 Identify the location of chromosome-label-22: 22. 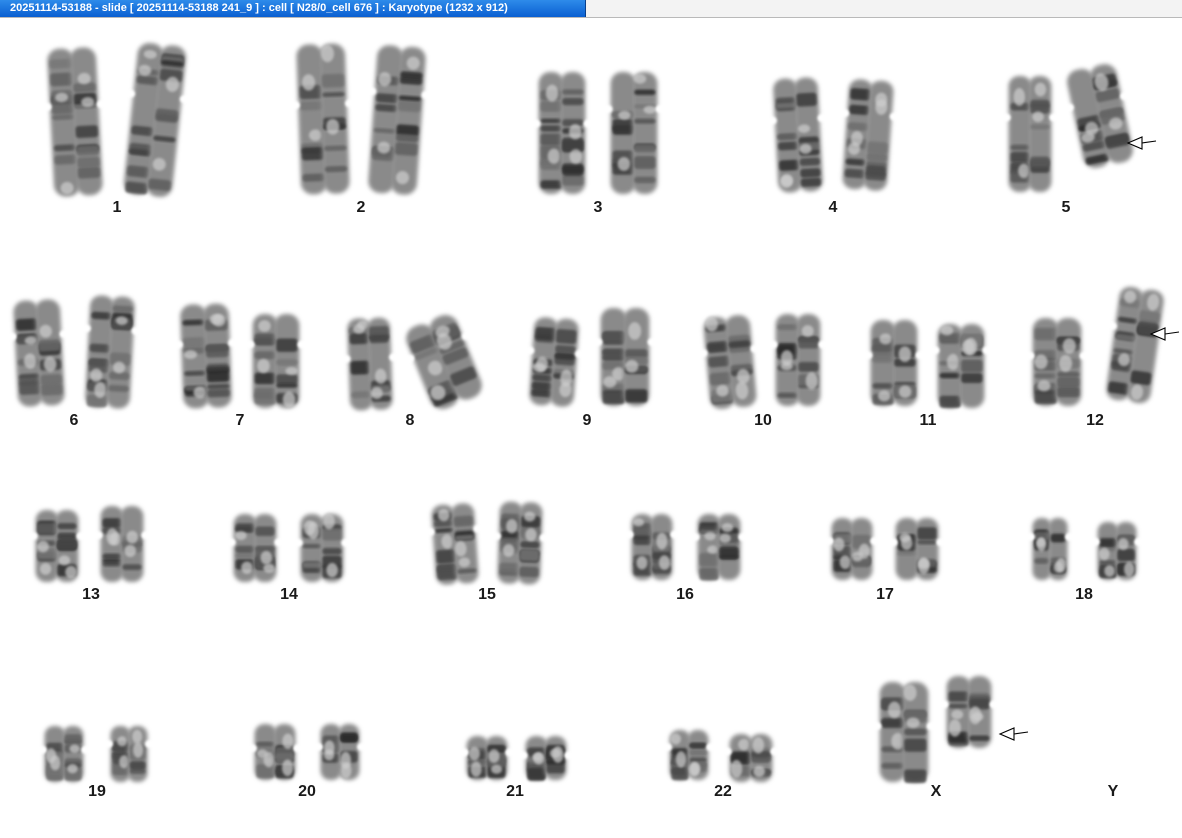
(723, 791).